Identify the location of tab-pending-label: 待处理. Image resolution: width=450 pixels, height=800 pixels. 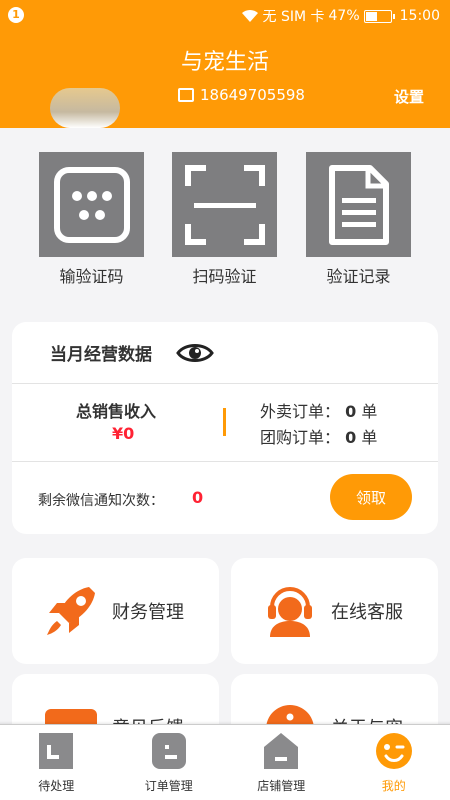
(56, 786).